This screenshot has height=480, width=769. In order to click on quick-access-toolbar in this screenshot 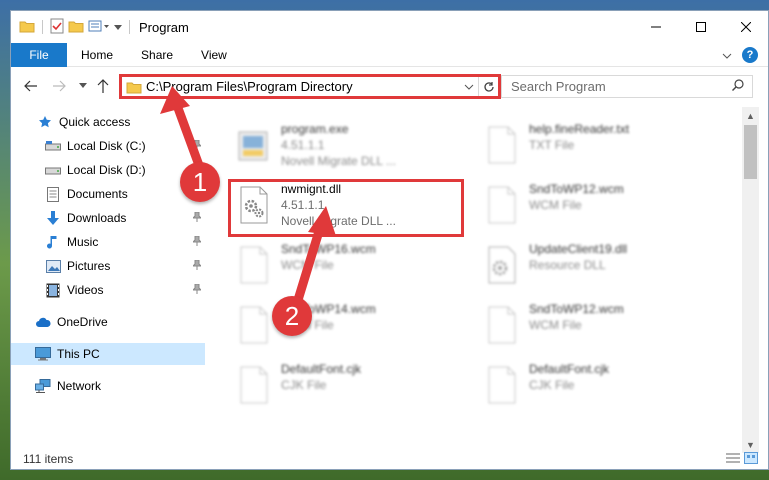, I will do `click(76, 27)`.